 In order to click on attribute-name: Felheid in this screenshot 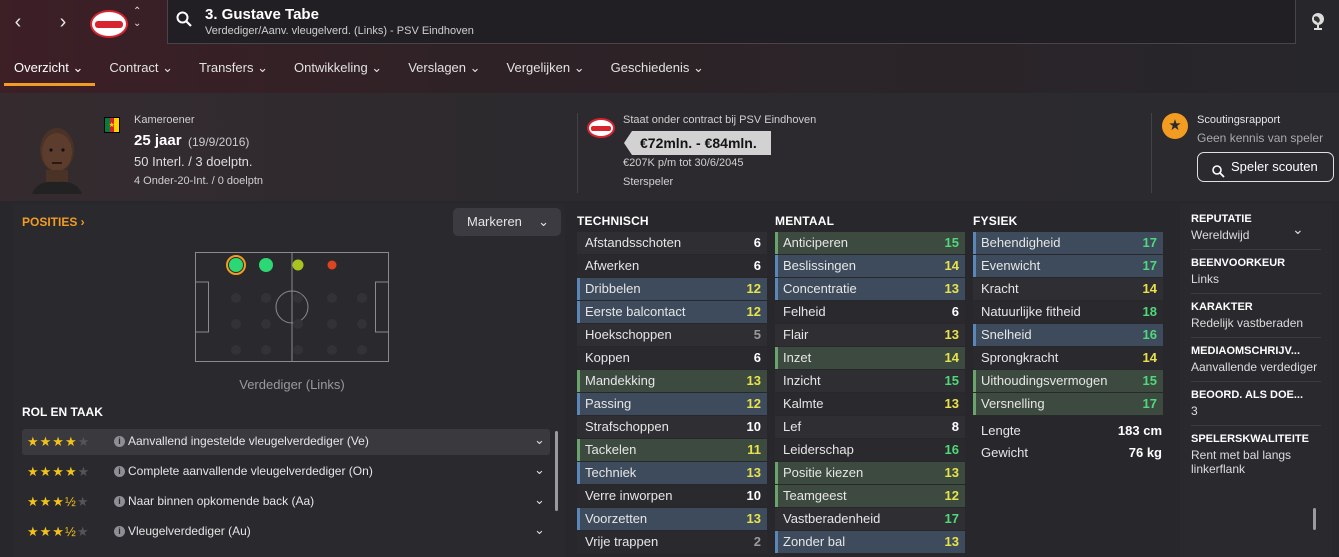, I will do `click(804, 311)`.